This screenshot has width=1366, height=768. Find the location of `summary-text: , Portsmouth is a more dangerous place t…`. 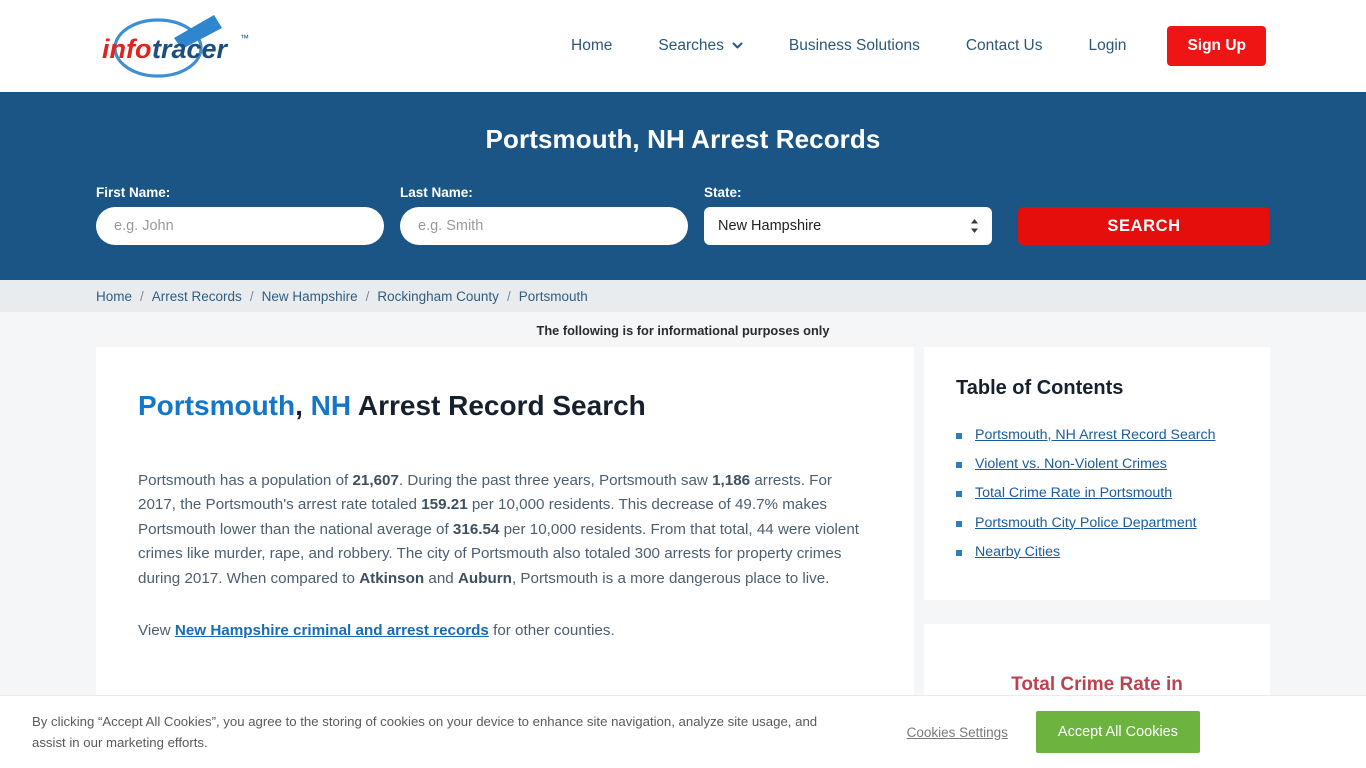

summary-text: , Portsmouth is a more dangerous place t… is located at coordinates (670, 579).